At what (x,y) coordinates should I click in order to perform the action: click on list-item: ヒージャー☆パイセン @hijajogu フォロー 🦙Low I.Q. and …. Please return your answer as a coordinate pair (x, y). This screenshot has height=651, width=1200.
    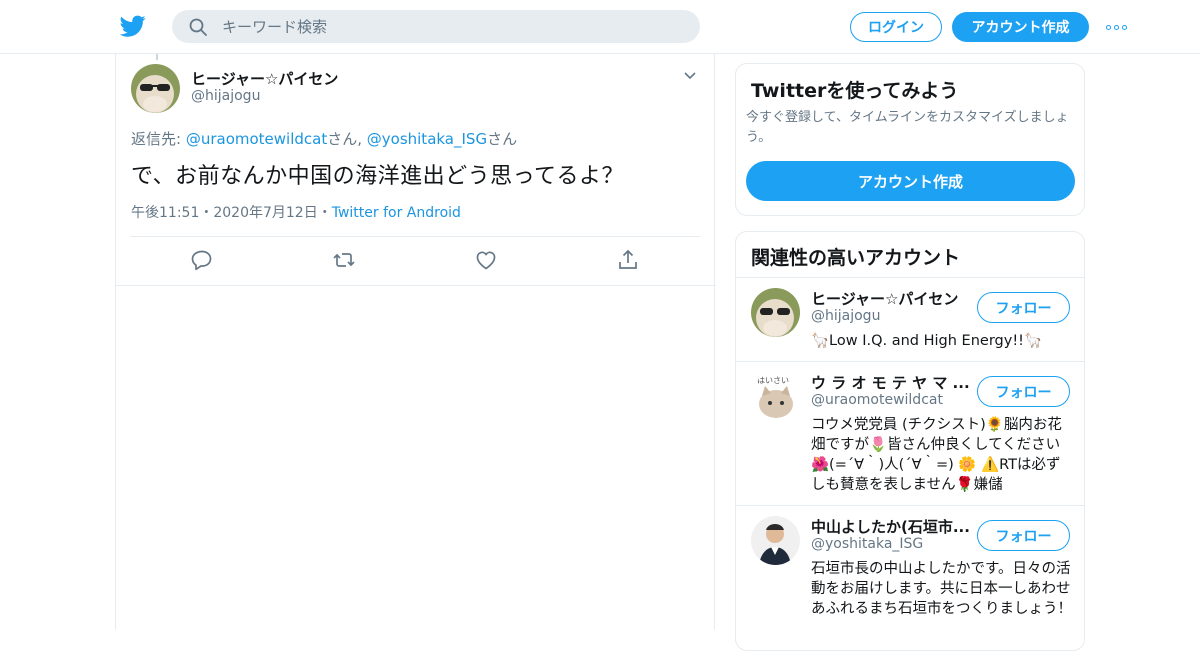
    Looking at the image, I should click on (910, 320).